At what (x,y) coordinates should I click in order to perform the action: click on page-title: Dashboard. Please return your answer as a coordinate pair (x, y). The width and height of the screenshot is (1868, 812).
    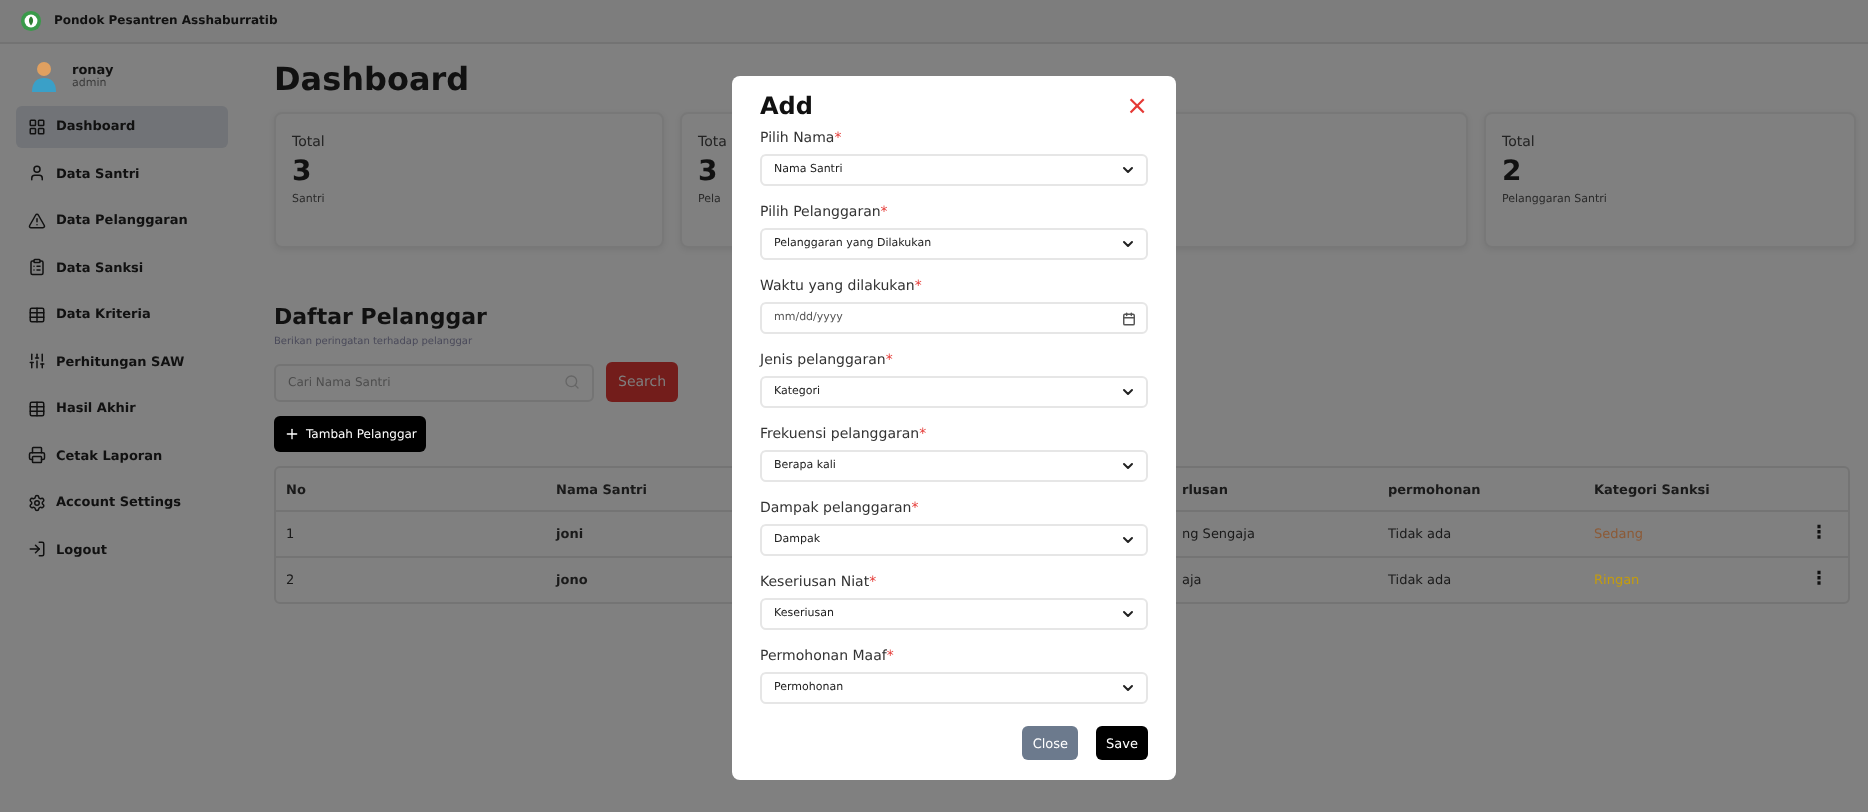
    Looking at the image, I should click on (372, 81).